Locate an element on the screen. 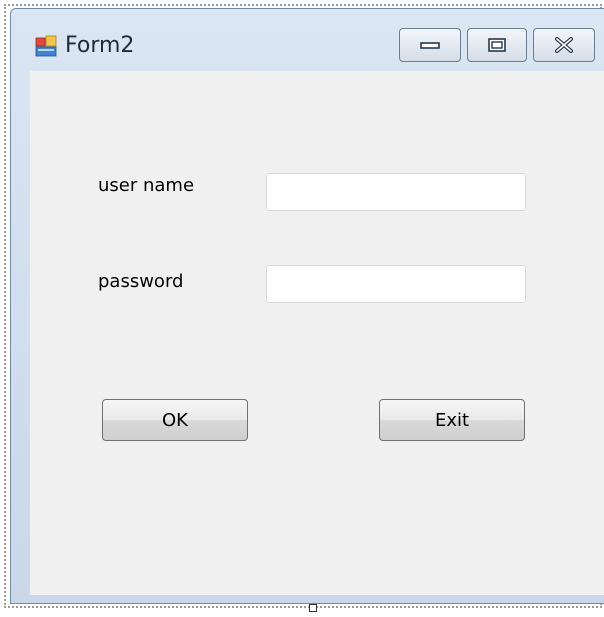 The image size is (604, 617). maximize-button is located at coordinates (497, 45).